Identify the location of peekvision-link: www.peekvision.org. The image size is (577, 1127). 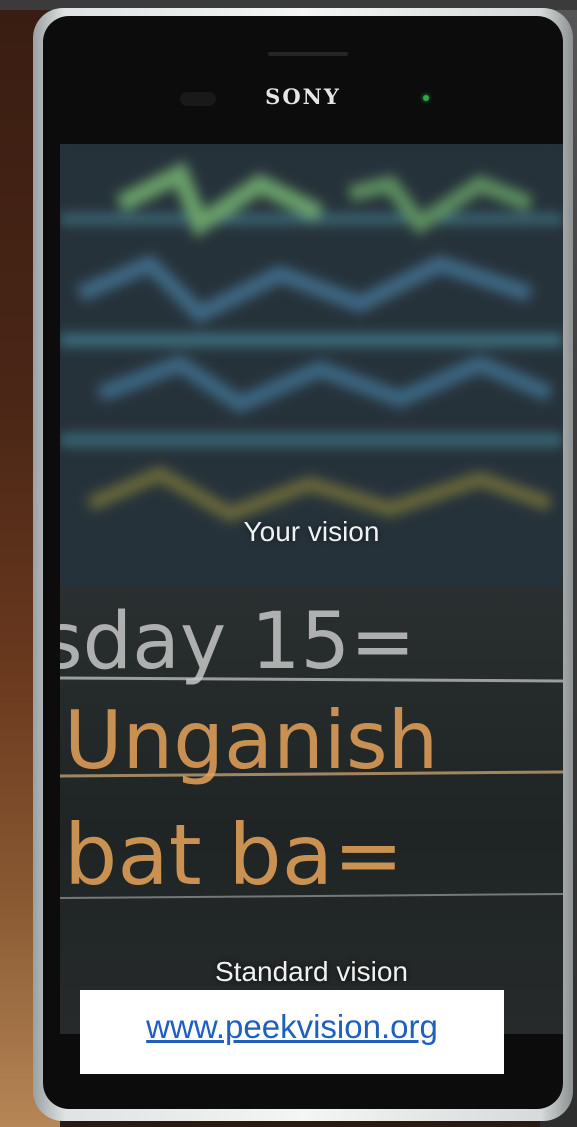
(292, 1027).